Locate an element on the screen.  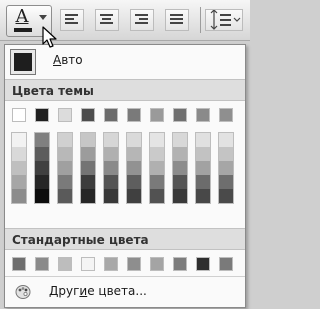
line-spacing-icon is located at coordinates (225, 19).